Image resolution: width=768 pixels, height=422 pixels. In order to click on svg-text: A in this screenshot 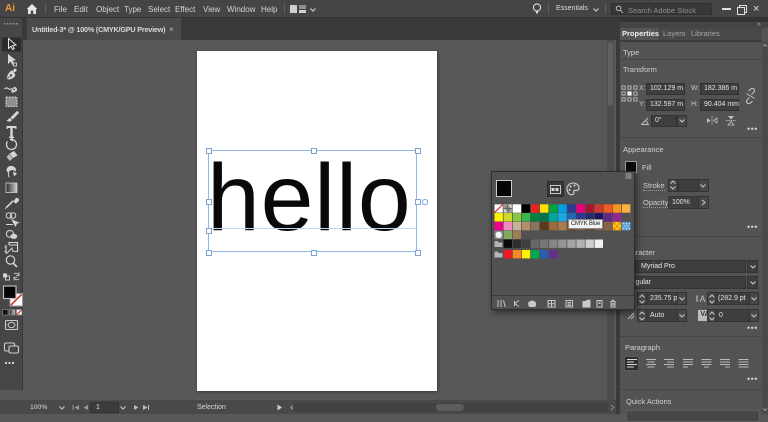, I will do `click(703, 299)`.